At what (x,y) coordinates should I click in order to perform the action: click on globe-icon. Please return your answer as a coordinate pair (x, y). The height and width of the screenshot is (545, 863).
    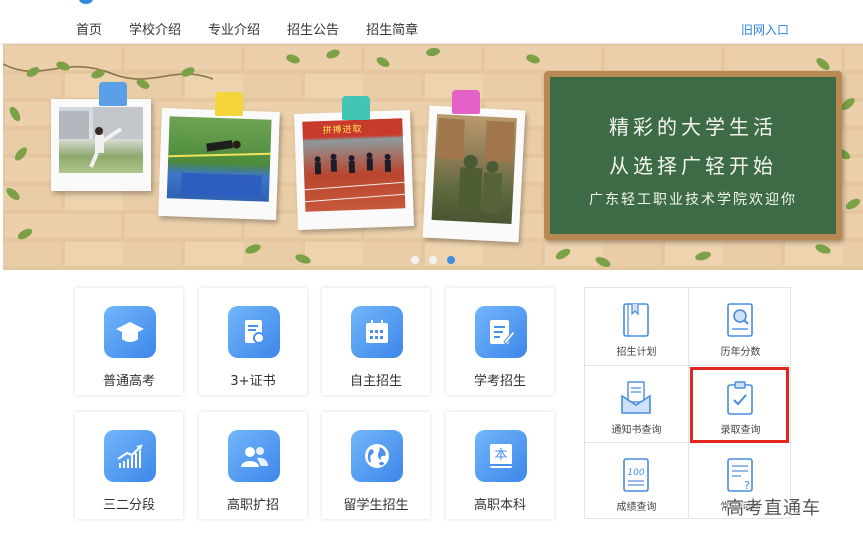
    Looking at the image, I should click on (377, 456).